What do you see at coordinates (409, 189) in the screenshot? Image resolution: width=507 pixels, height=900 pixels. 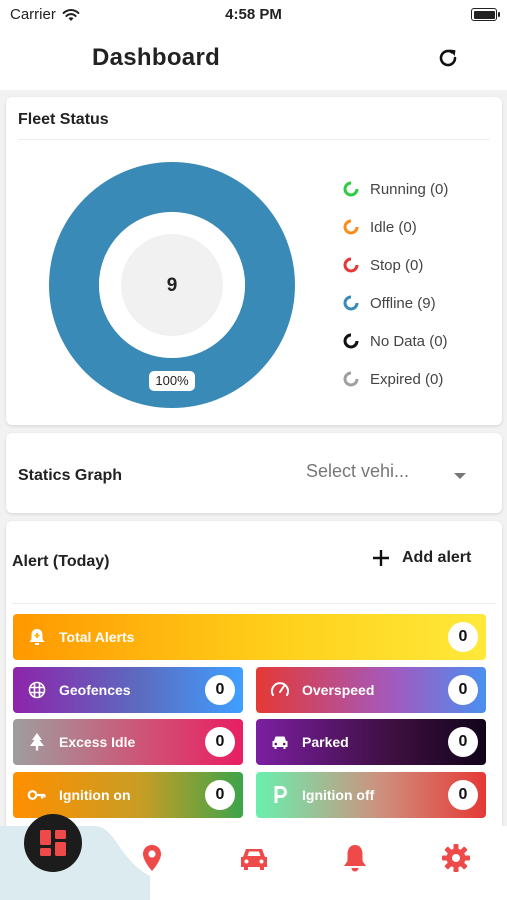 I see `legend-label: Running (0)` at bounding box center [409, 189].